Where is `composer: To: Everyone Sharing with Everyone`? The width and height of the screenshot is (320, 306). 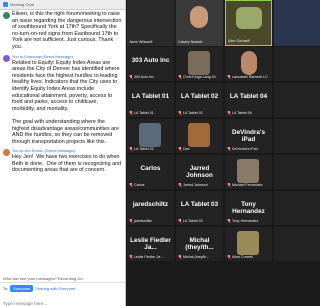 composer: To: Everyone Sharing with Everyone is located at coordinates (62, 294).